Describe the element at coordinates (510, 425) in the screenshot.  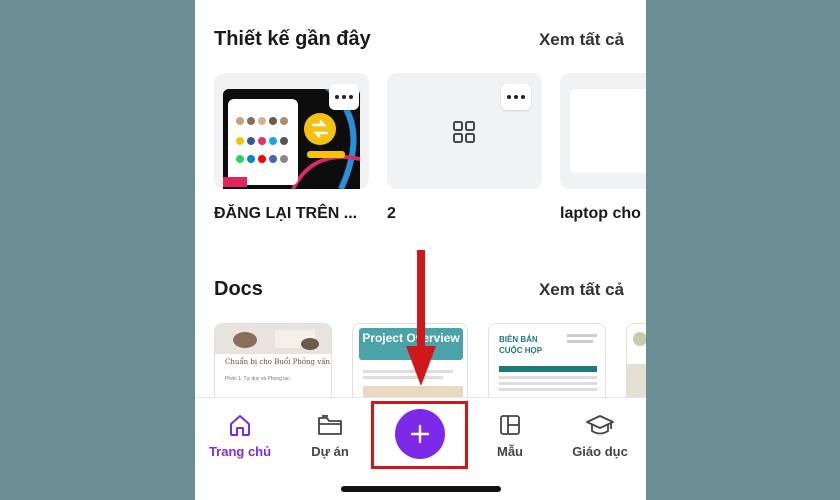
I see `template-icon` at that location.